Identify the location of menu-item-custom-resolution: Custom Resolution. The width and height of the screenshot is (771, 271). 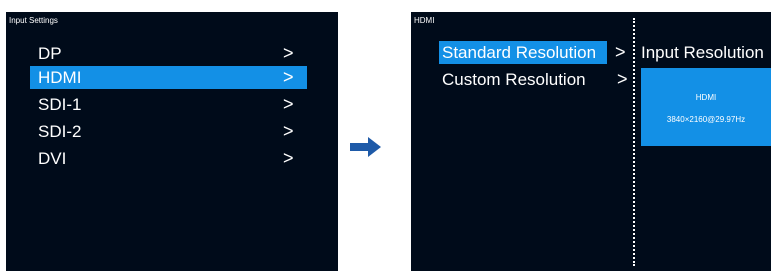
(523, 79).